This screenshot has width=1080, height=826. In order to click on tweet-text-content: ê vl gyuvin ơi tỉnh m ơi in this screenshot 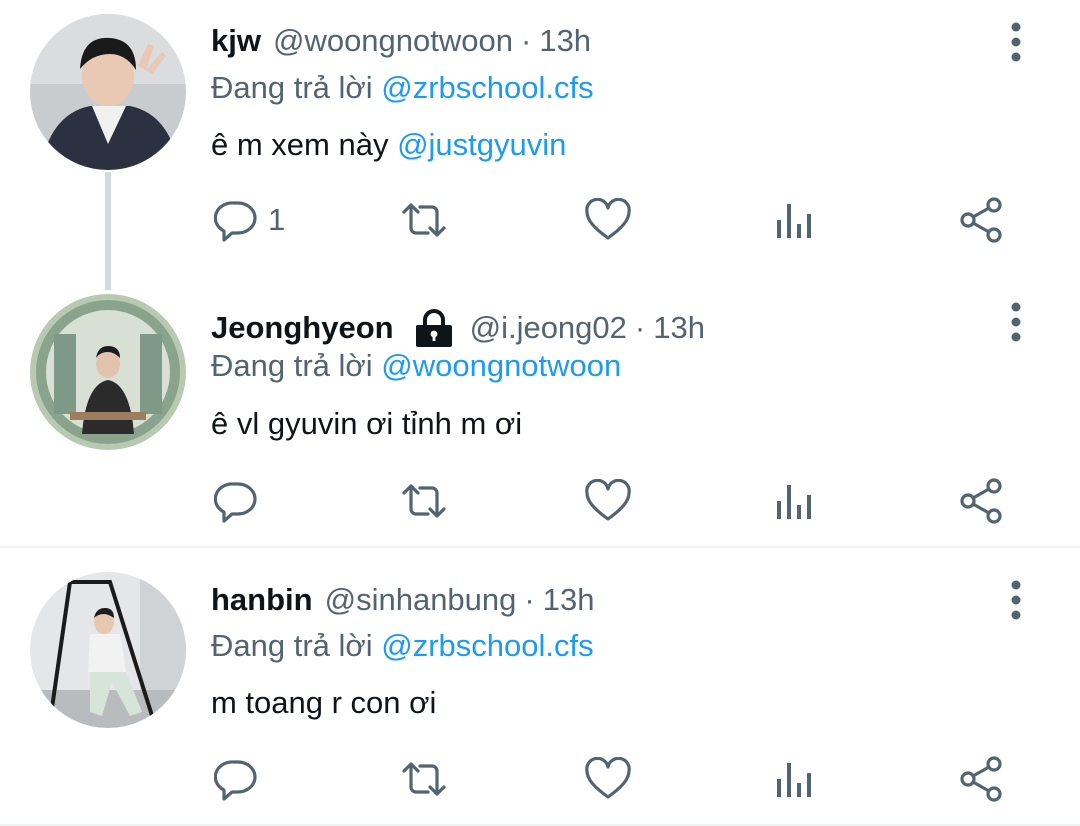, I will do `click(367, 423)`.